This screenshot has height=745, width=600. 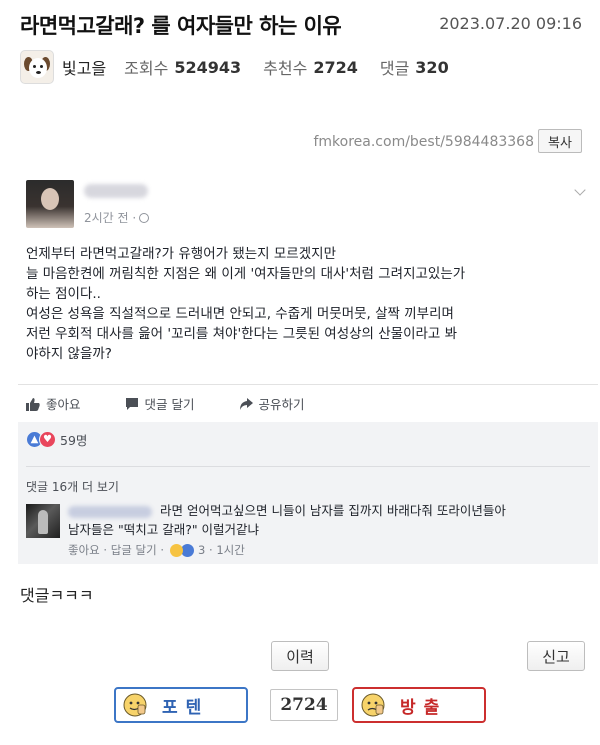 I want to click on recommend-count: 2724, so click(x=335, y=67).